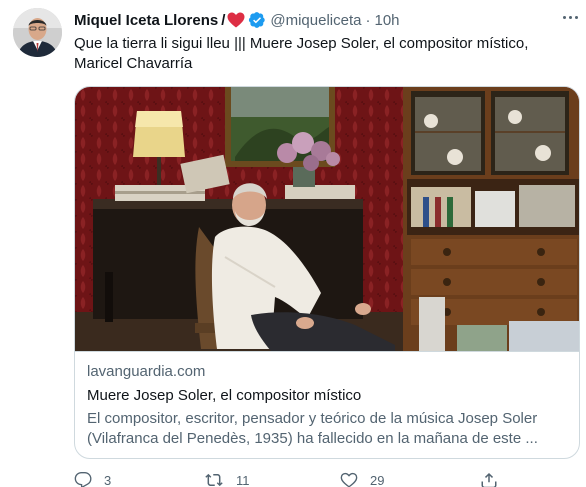  Describe the element at coordinates (377, 479) in the screenshot. I see `like-count: 29` at that location.